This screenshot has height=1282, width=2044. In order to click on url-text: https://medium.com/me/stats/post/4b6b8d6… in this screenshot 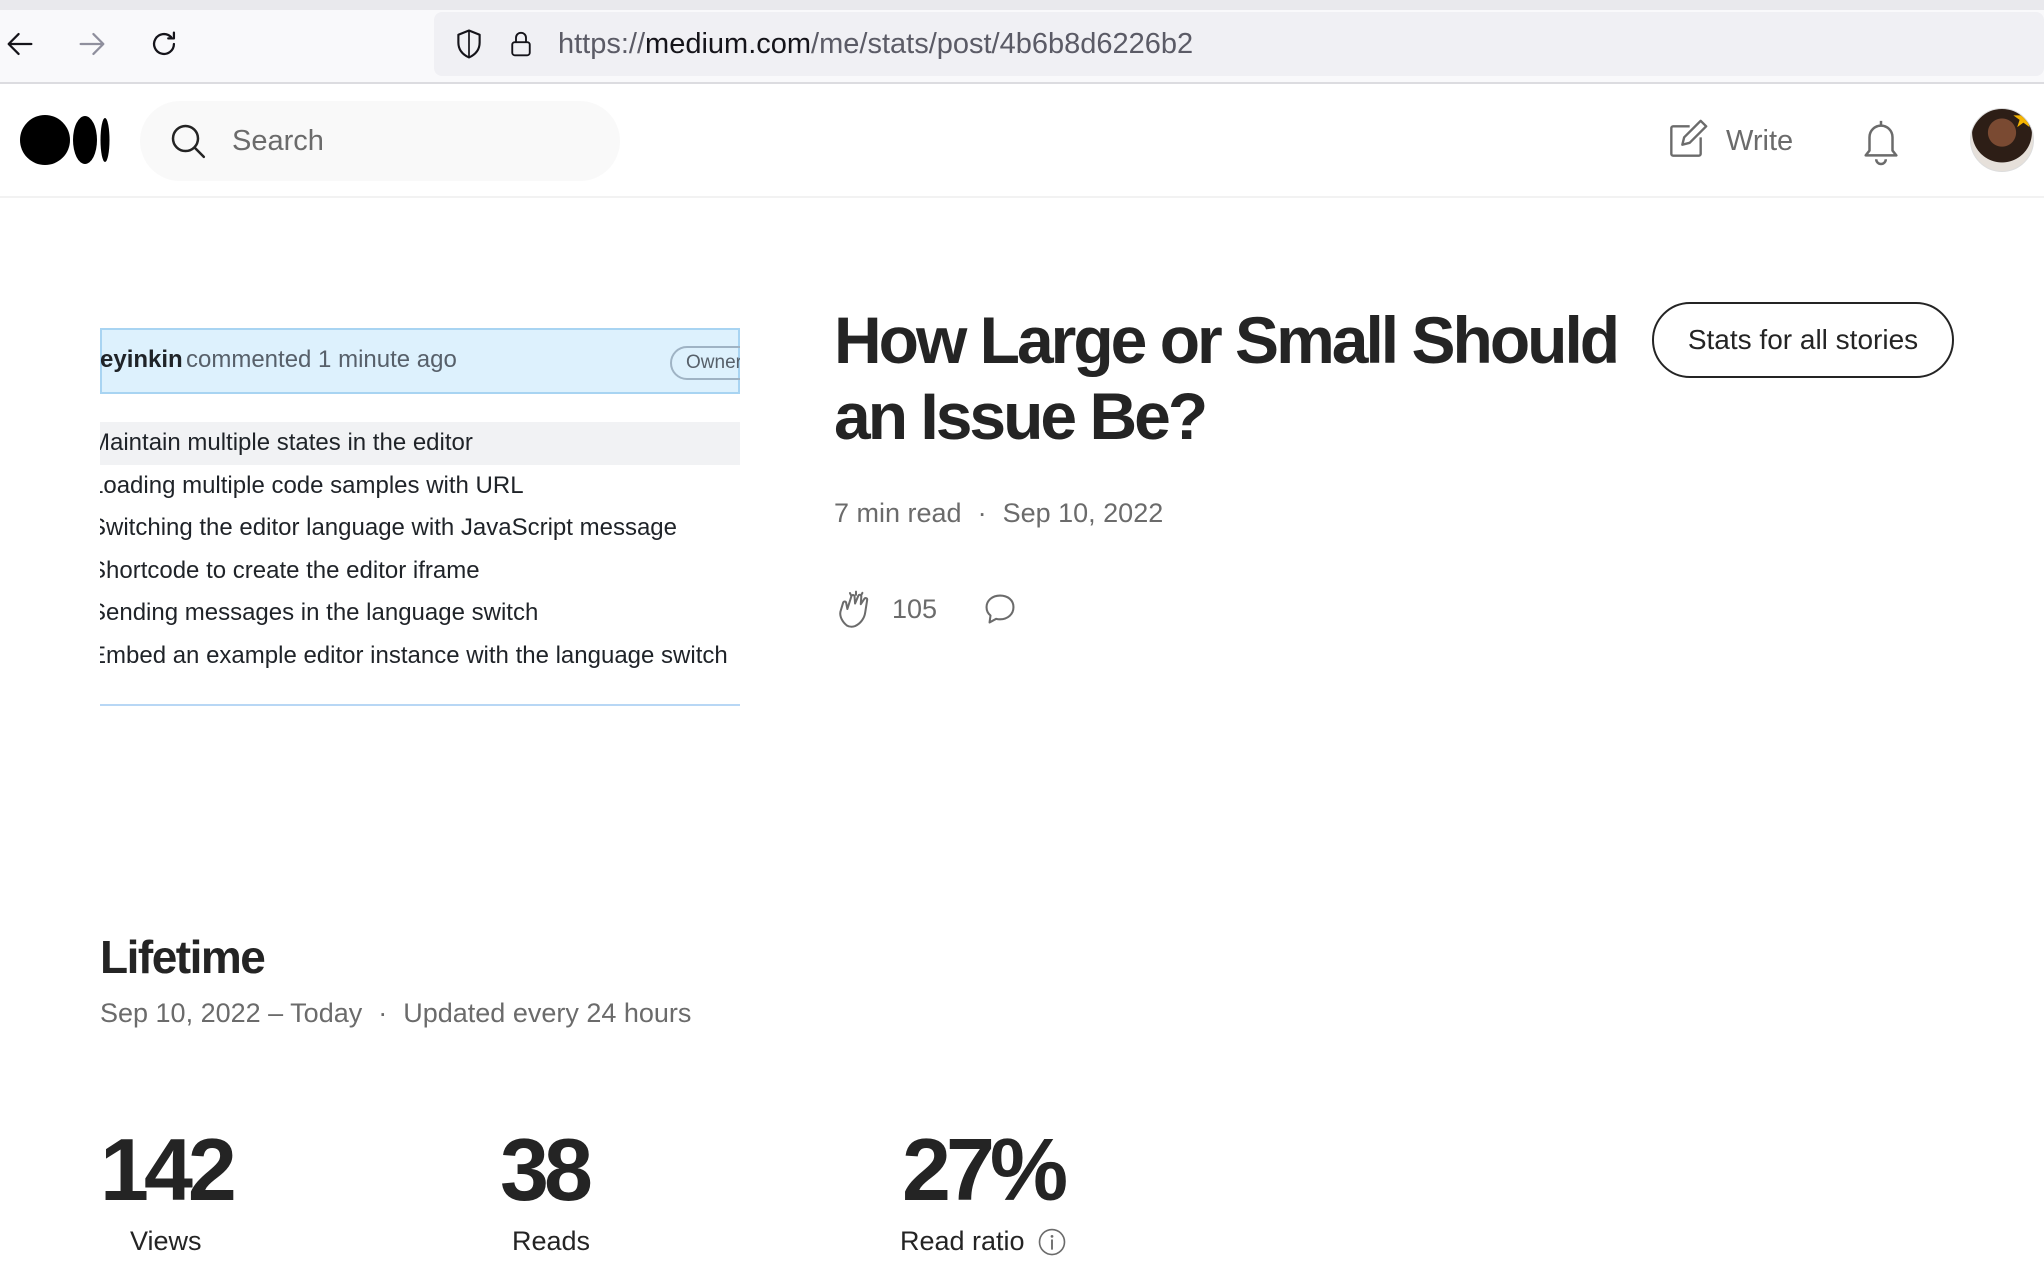, I will do `click(875, 44)`.